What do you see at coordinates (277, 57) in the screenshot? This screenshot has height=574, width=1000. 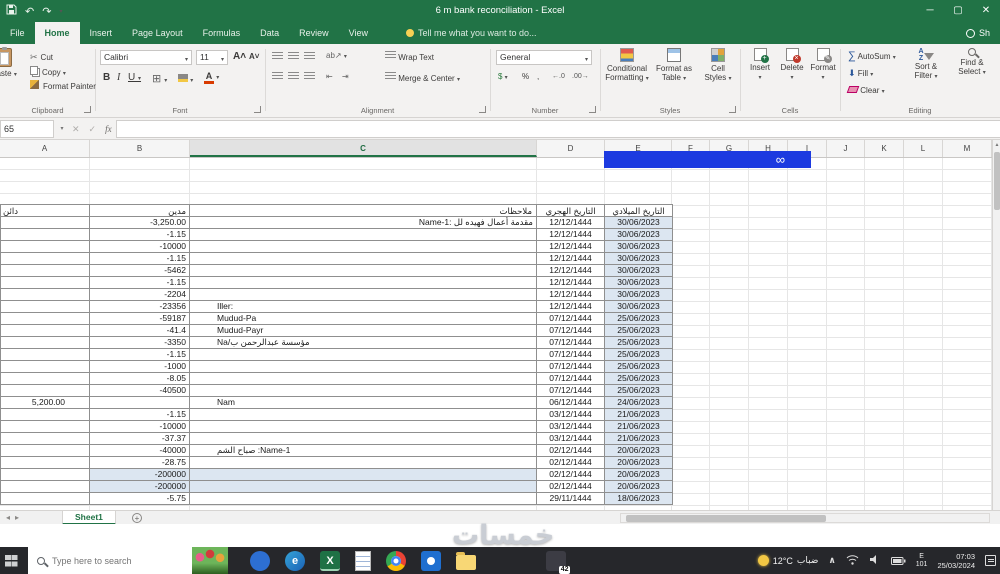 I see `align-top-button` at bounding box center [277, 57].